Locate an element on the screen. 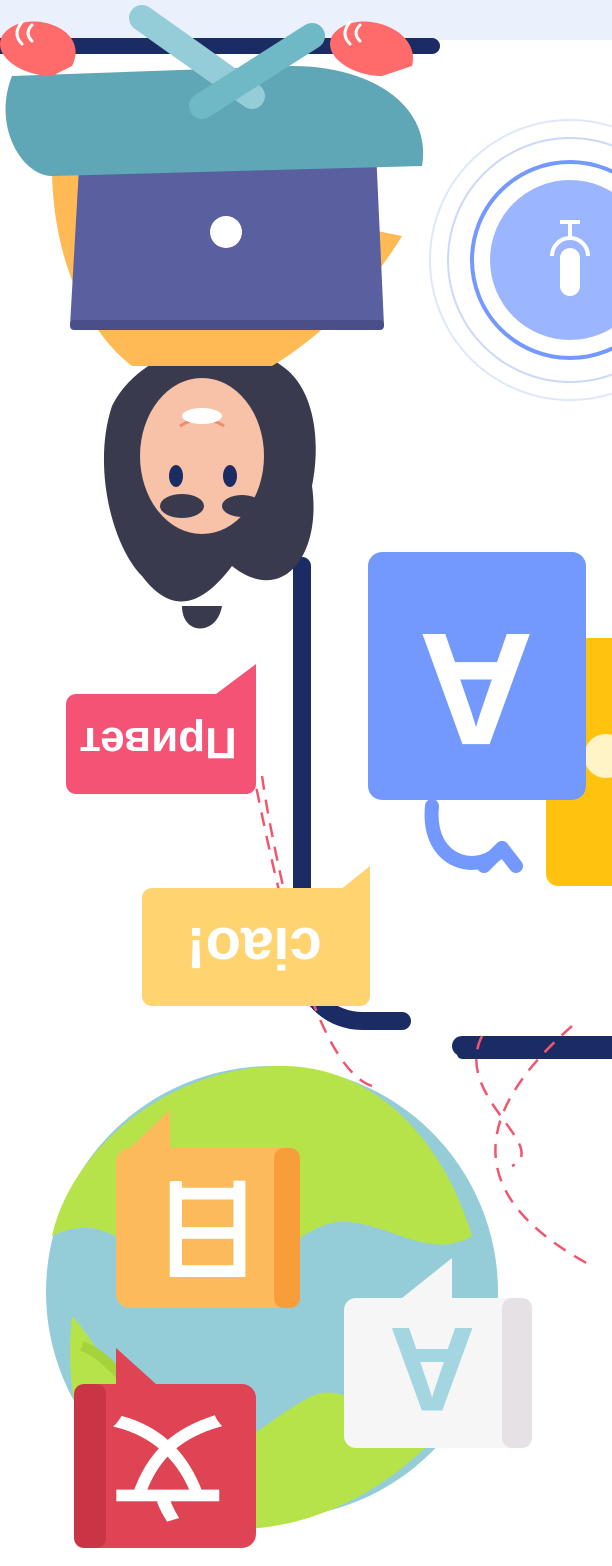 This screenshot has height=1566, width=612. japanese-char: 文 is located at coordinates (168, 1463).